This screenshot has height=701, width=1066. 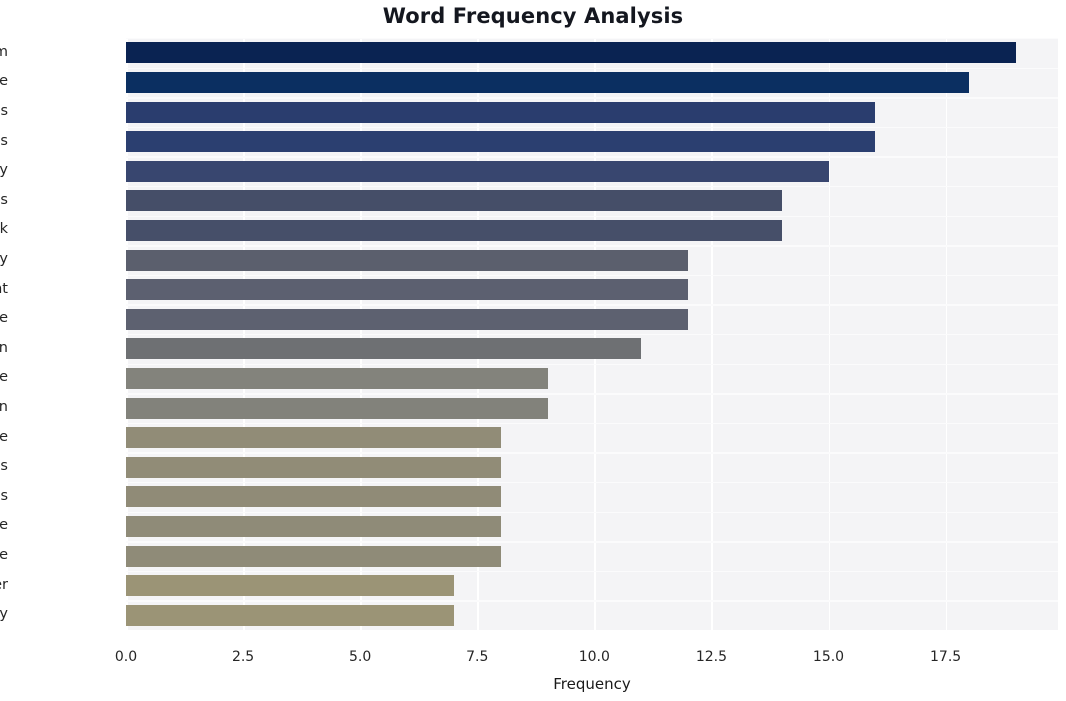 I want to click on y-axis-tick-label: include, so click(x=4, y=555).